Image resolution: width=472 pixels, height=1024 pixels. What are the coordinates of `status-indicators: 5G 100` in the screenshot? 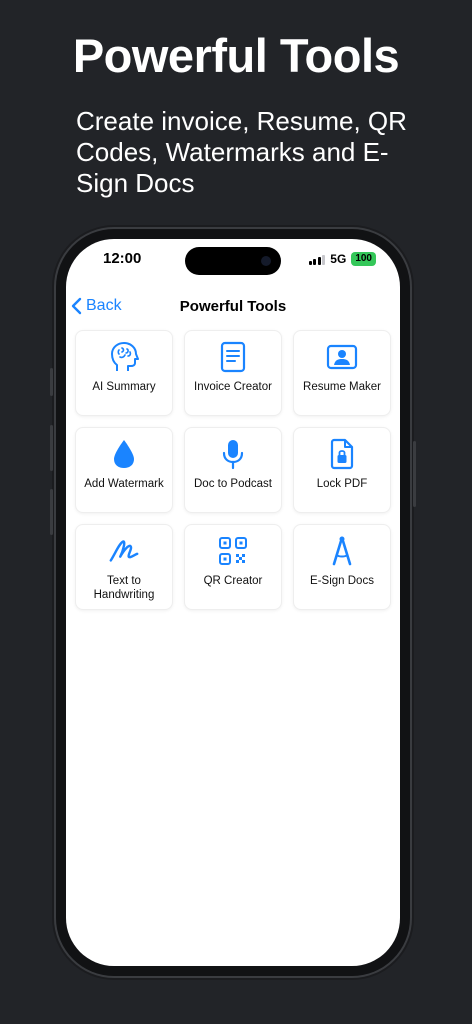 It's located at (342, 259).